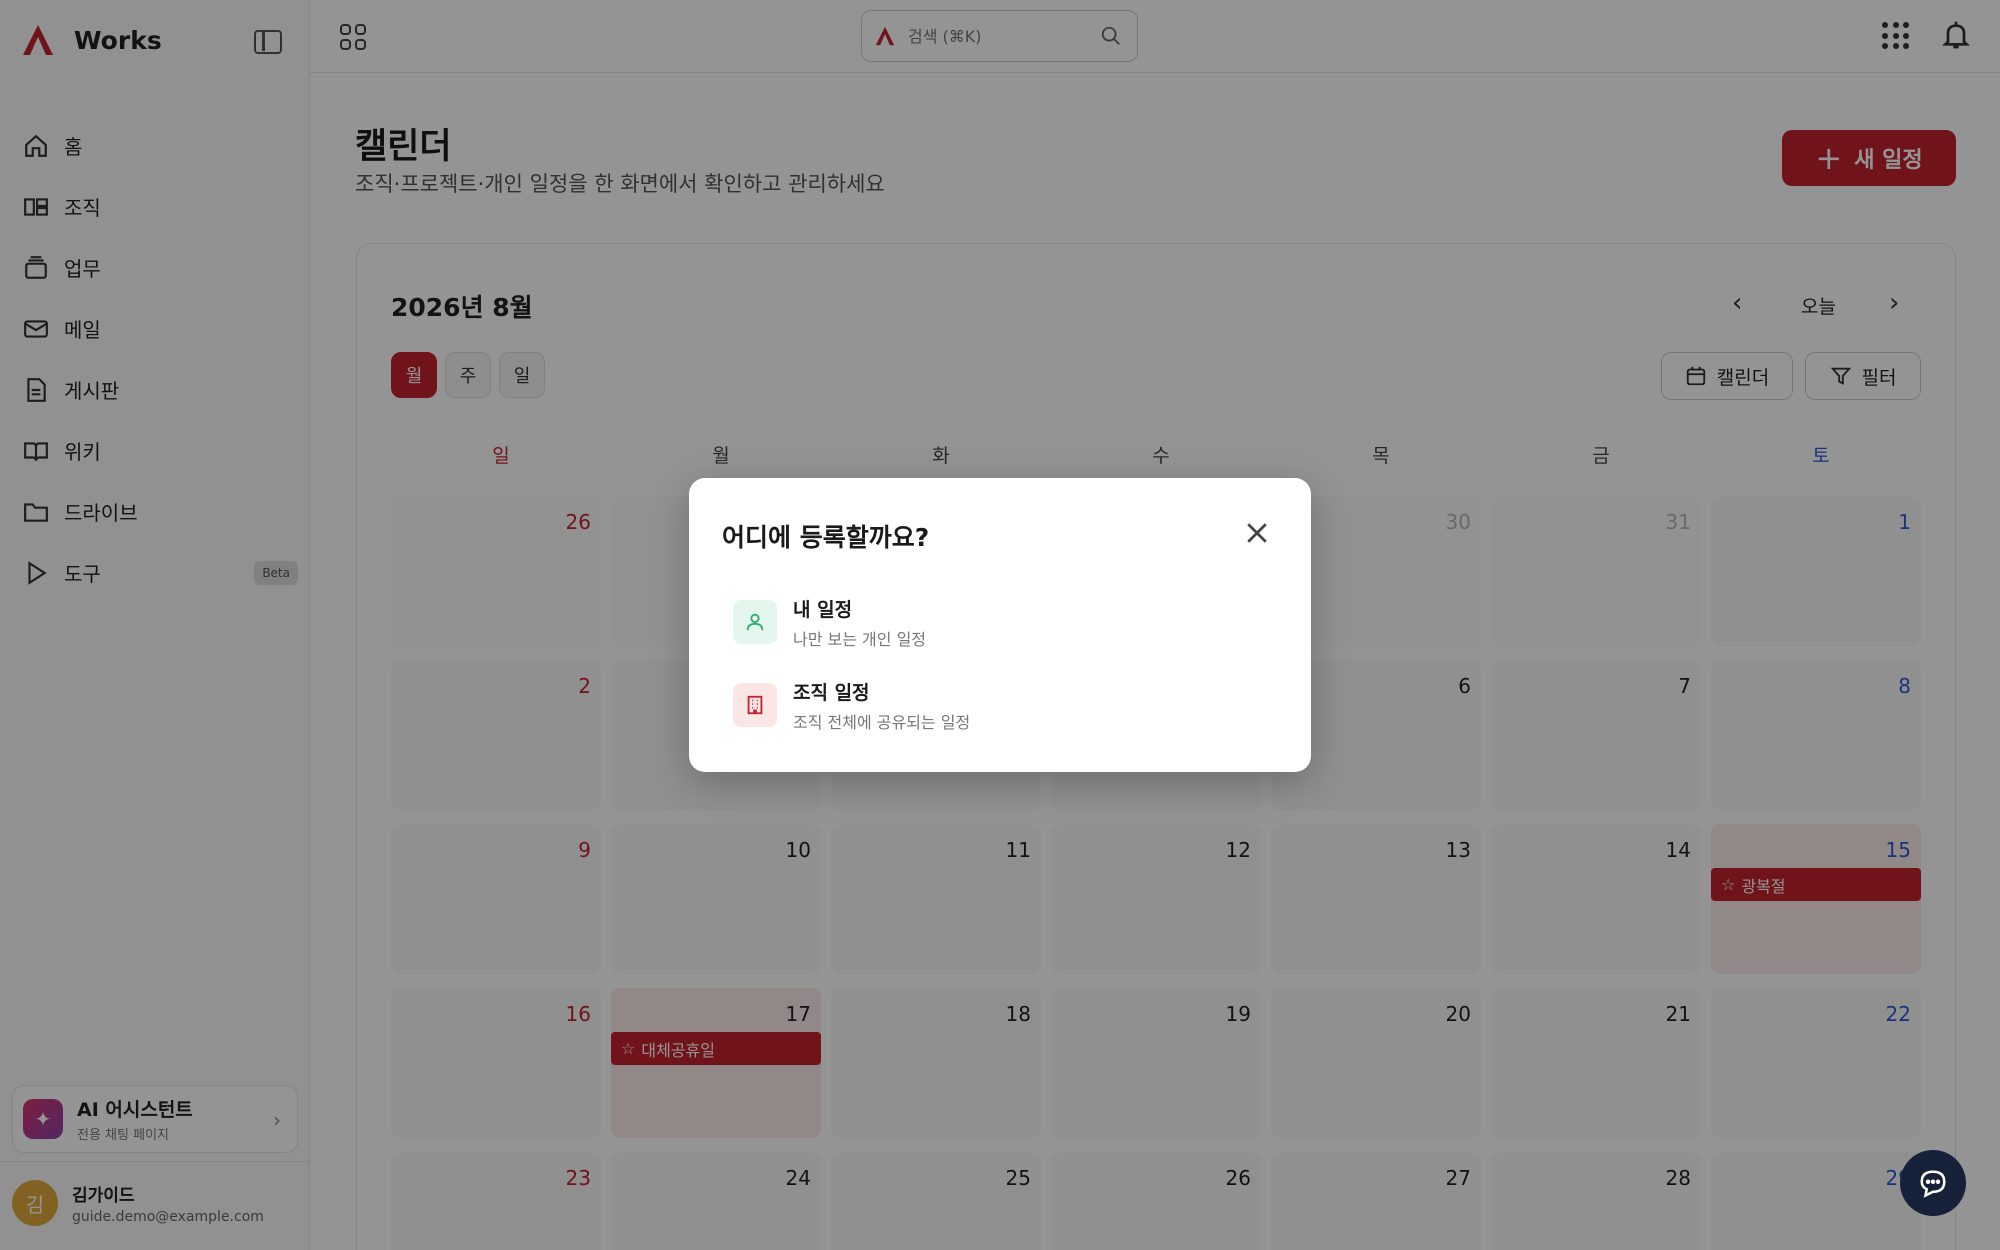 The image size is (2000, 1250). I want to click on chat-bubble-icon, so click(1933, 1183).